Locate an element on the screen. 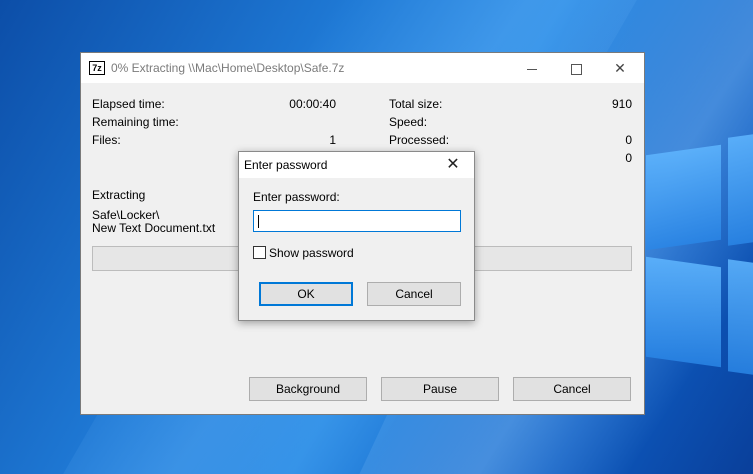 The width and height of the screenshot is (753, 474). background-button: Background is located at coordinates (308, 389).